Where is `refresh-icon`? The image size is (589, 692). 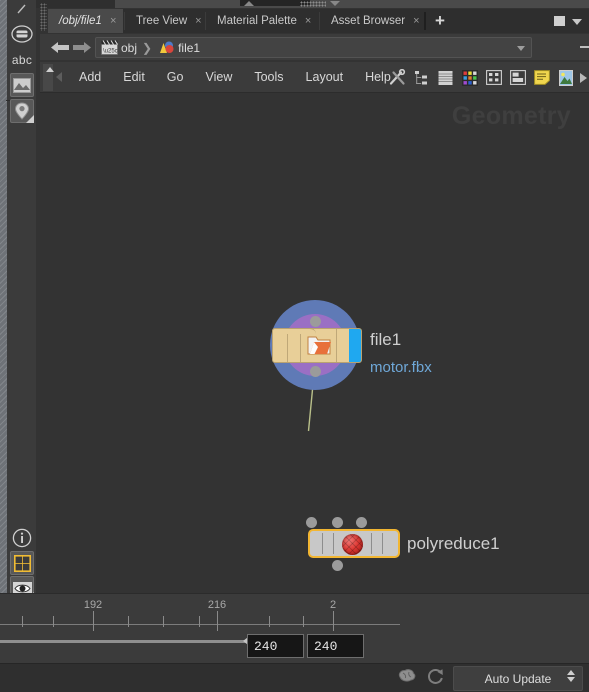
refresh-icon is located at coordinates (435, 678).